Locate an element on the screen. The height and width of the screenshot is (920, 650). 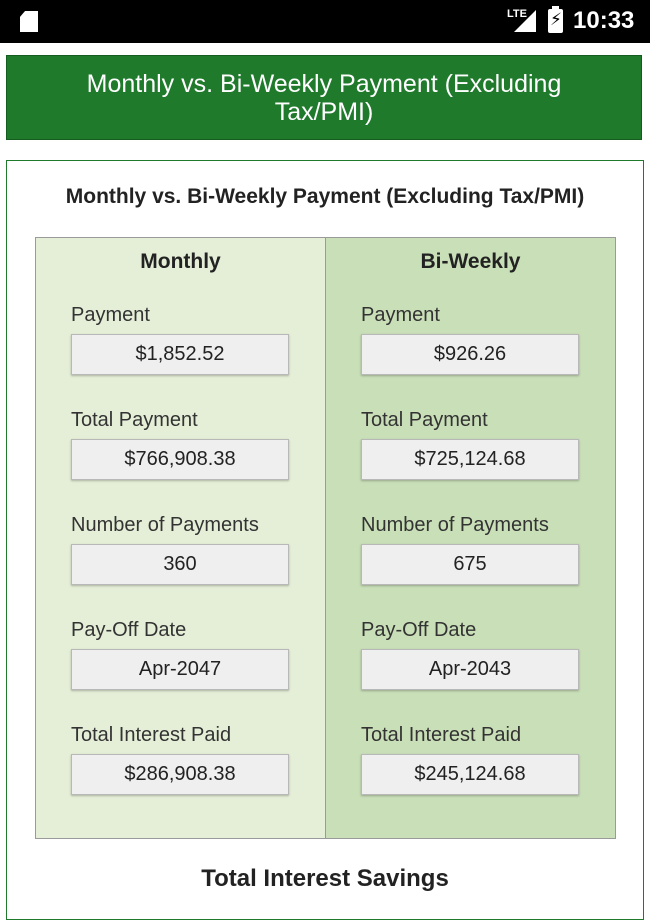
biweekly-interest-field: Total Interest Paid $245,124.68 is located at coordinates (470, 759).